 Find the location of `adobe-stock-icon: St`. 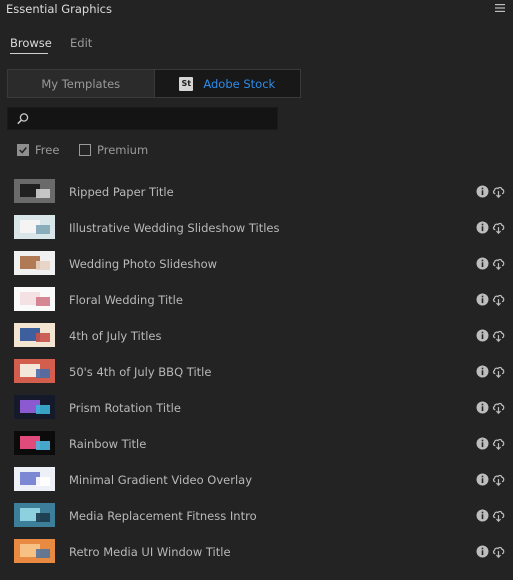

adobe-stock-icon: St is located at coordinates (186, 83).